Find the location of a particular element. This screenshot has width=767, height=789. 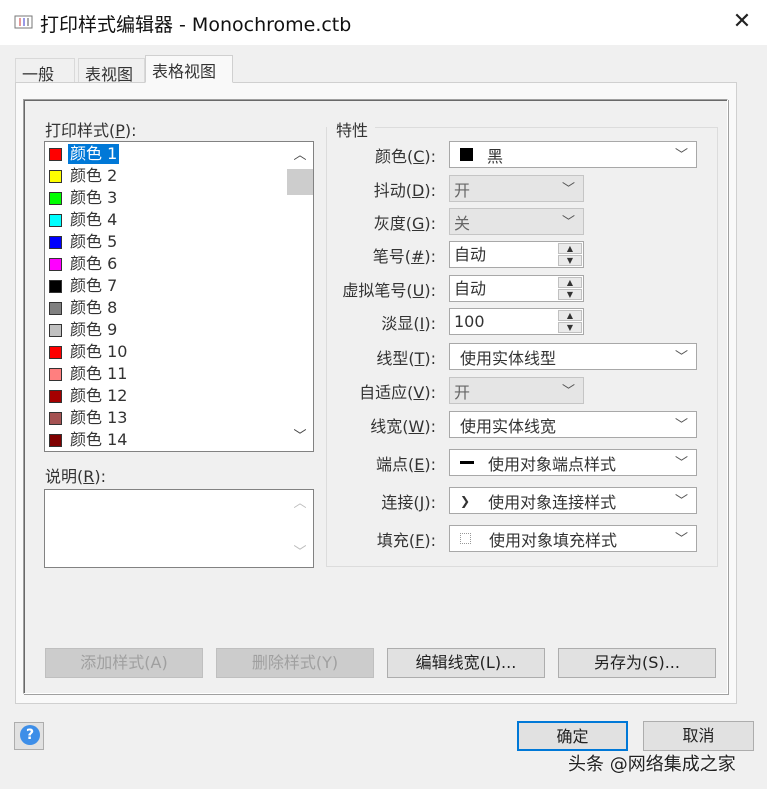

gray-value: 关 is located at coordinates (462, 223).